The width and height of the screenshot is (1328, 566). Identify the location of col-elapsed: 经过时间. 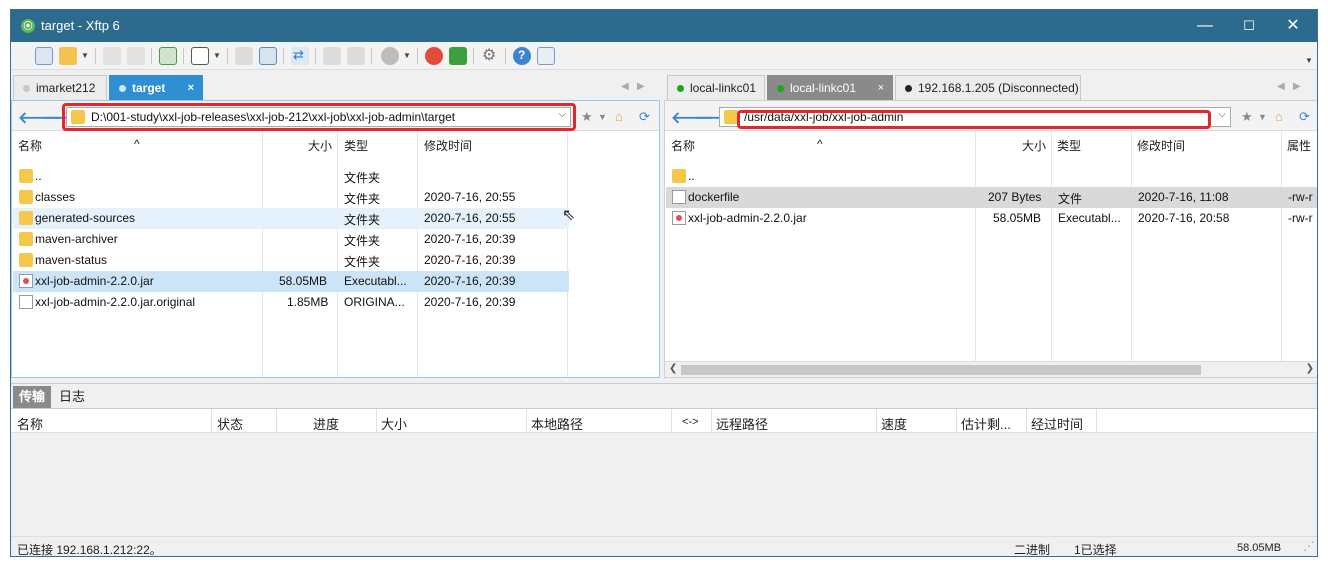
(1057, 423).